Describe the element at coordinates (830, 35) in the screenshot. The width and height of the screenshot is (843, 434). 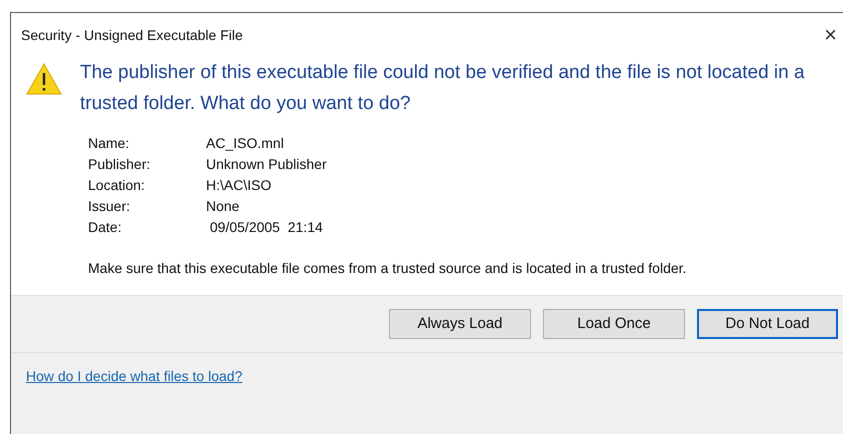
I see `close-button: ×` at that location.